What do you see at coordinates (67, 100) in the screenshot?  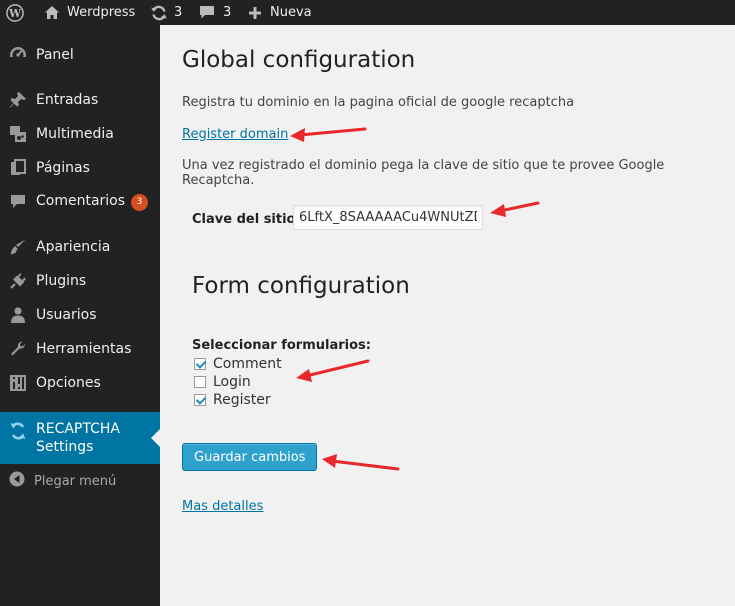 I see `sidebar-item-label: Entradas` at bounding box center [67, 100].